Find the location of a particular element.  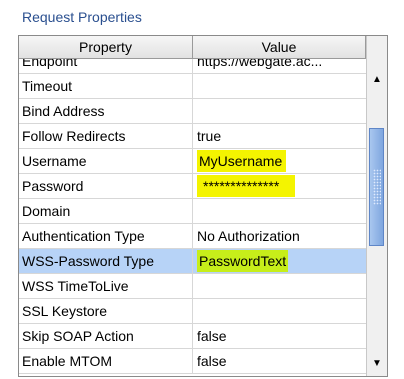

column-header-property: Property is located at coordinates (106, 47).